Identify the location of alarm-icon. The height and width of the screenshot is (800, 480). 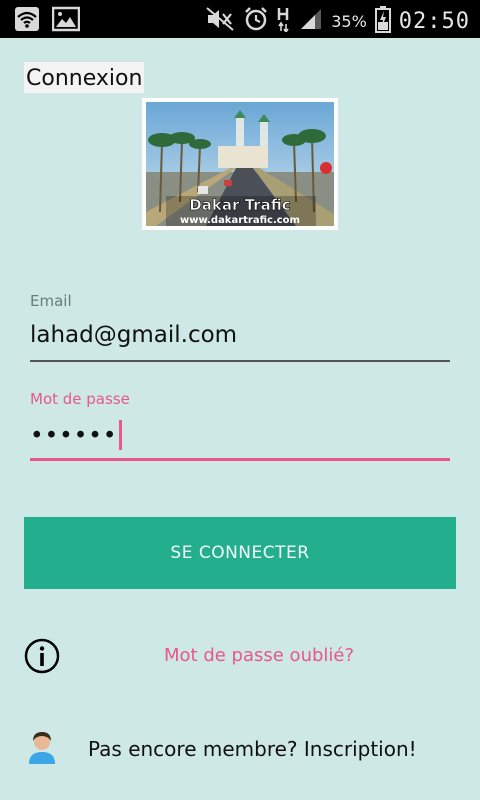
(256, 21).